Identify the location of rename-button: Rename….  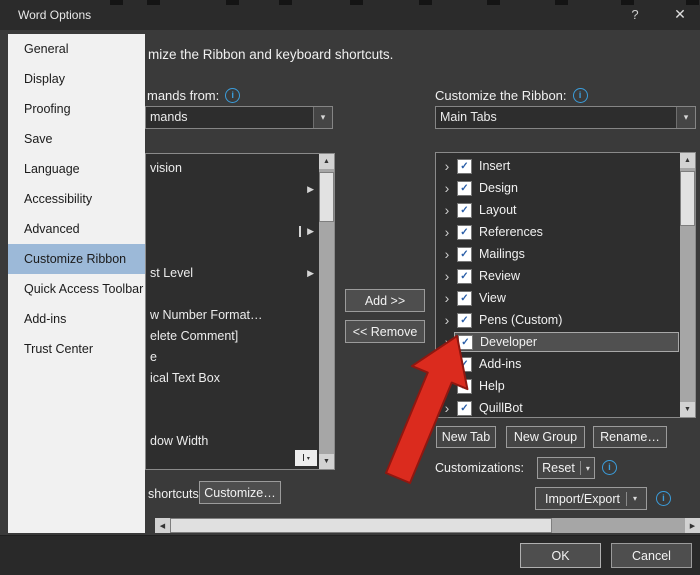
(630, 437).